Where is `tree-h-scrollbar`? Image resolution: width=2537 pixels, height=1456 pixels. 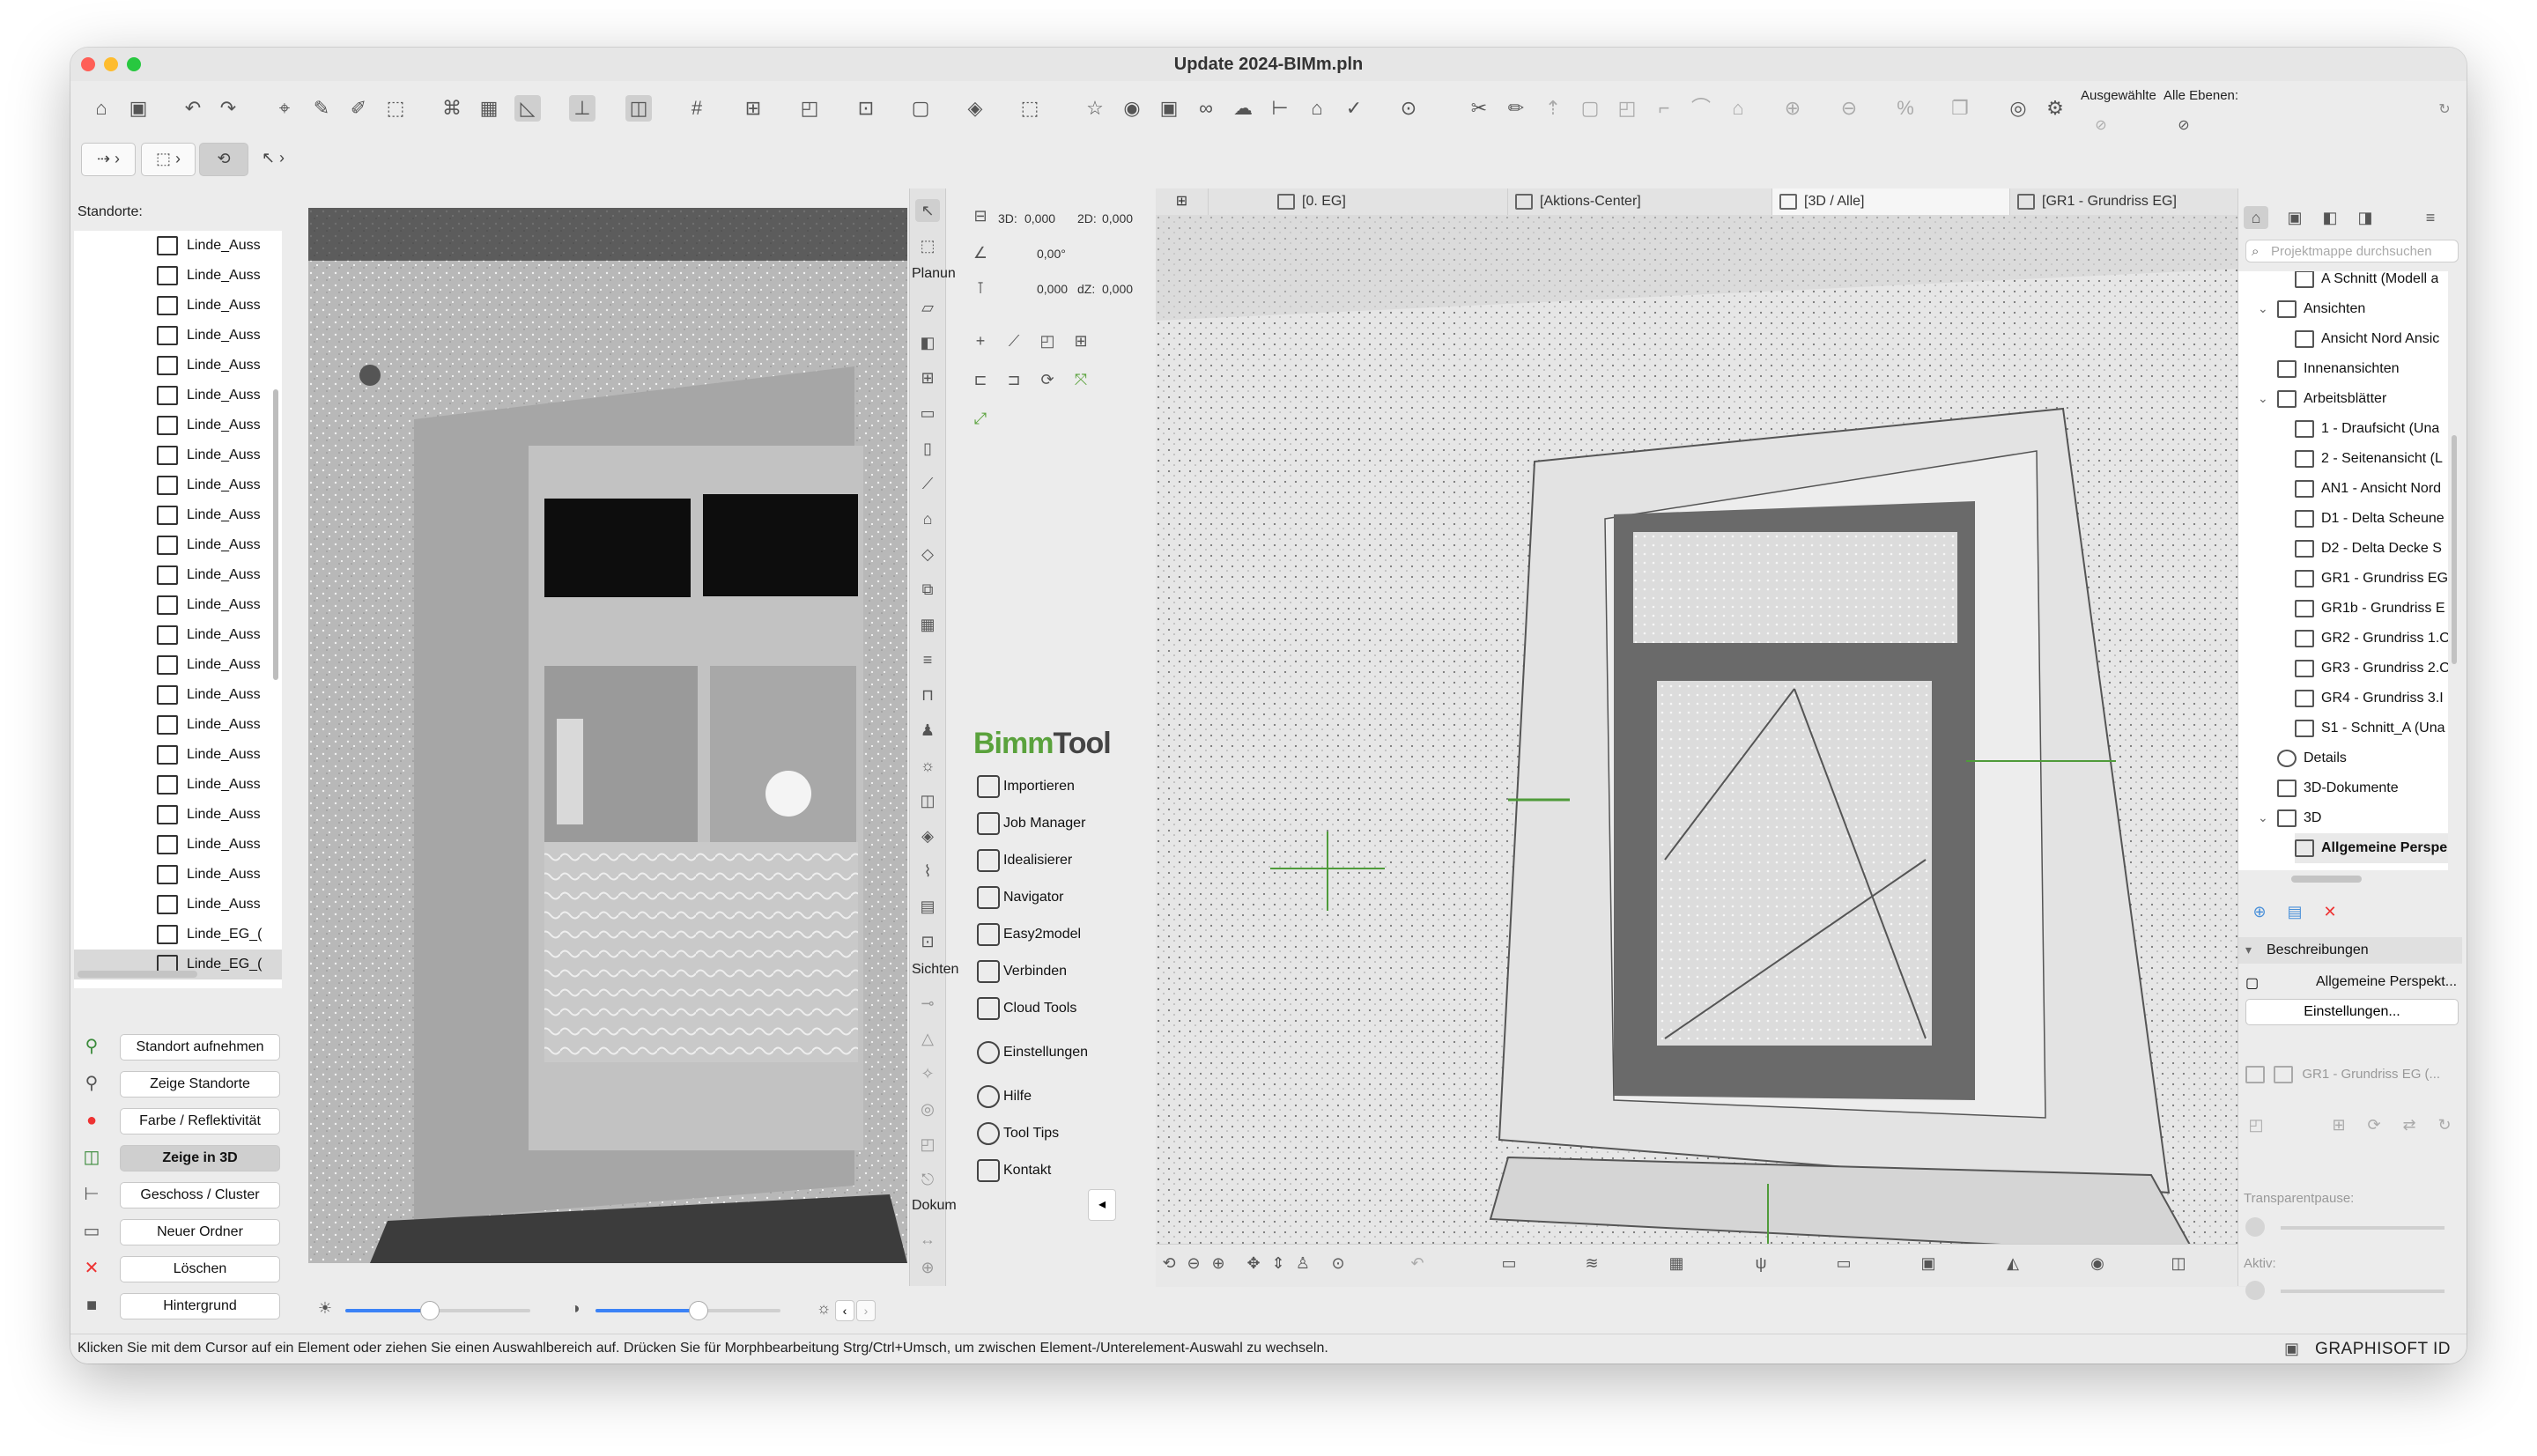
tree-h-scrollbar is located at coordinates (2326, 879).